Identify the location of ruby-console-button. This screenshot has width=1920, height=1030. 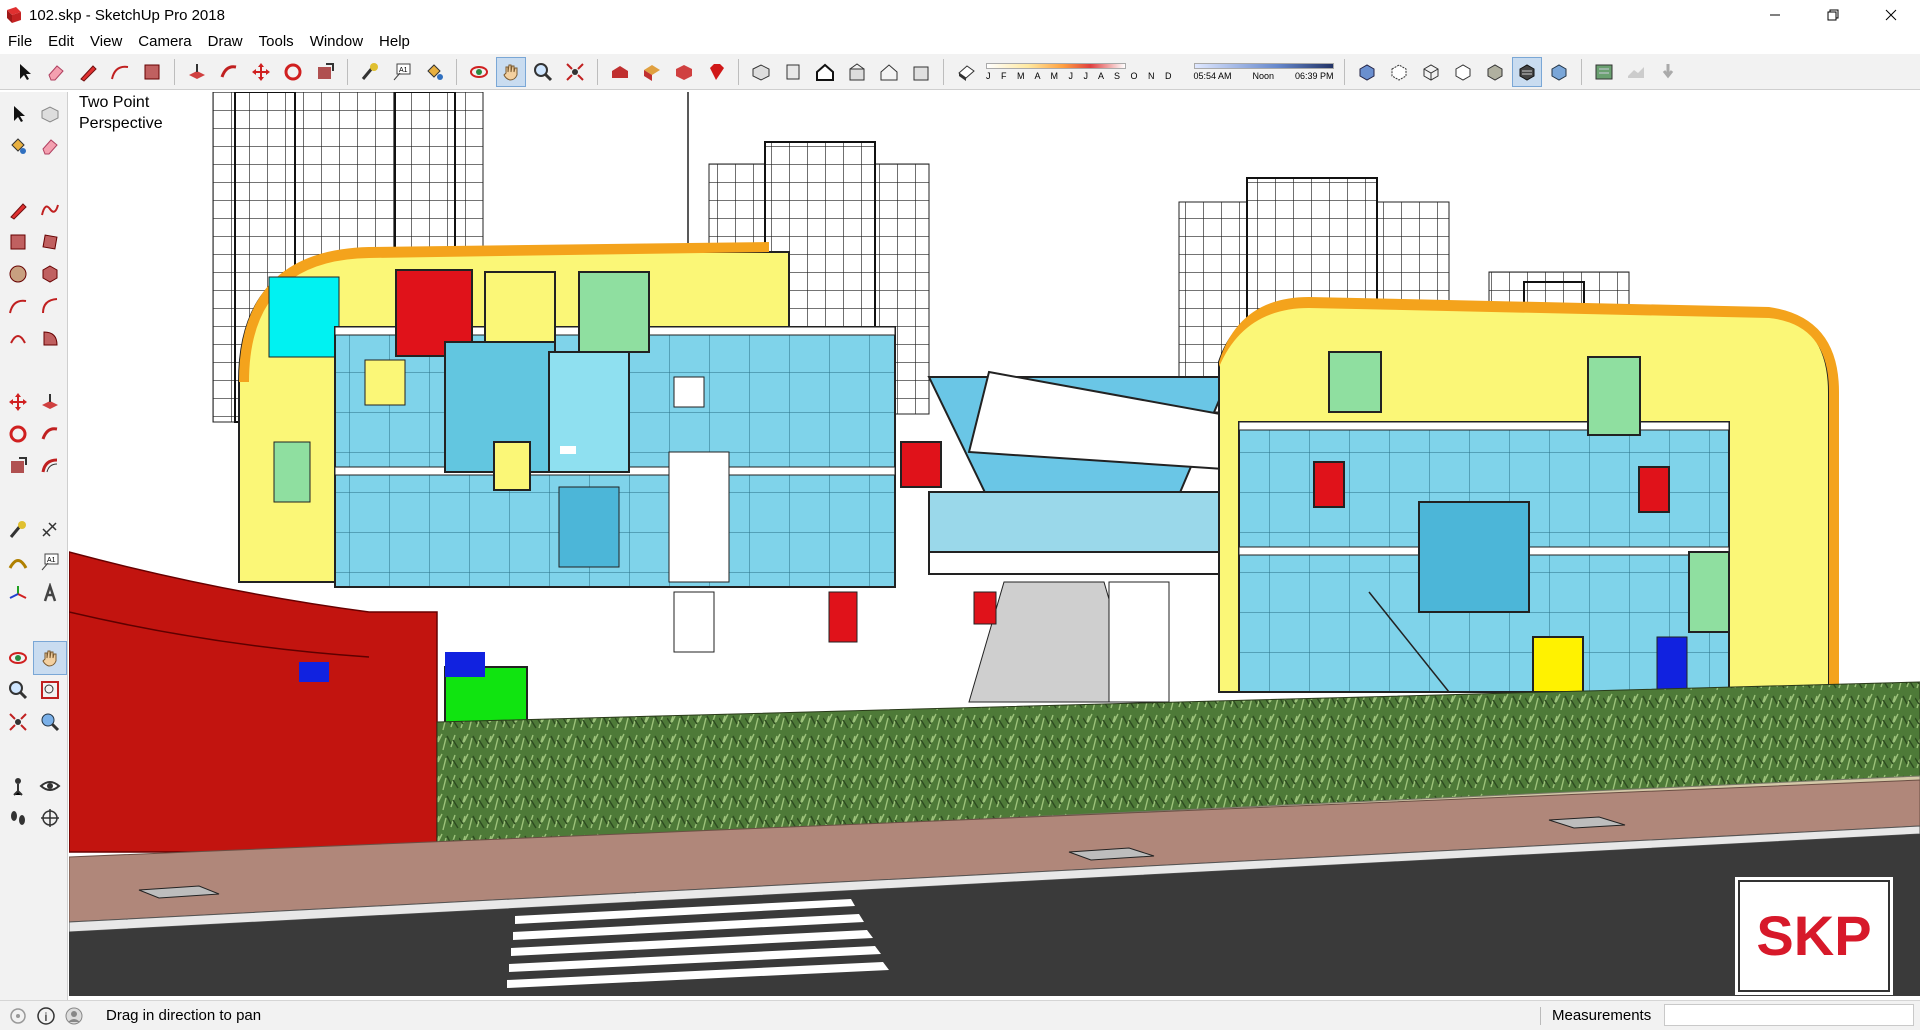
(716, 72).